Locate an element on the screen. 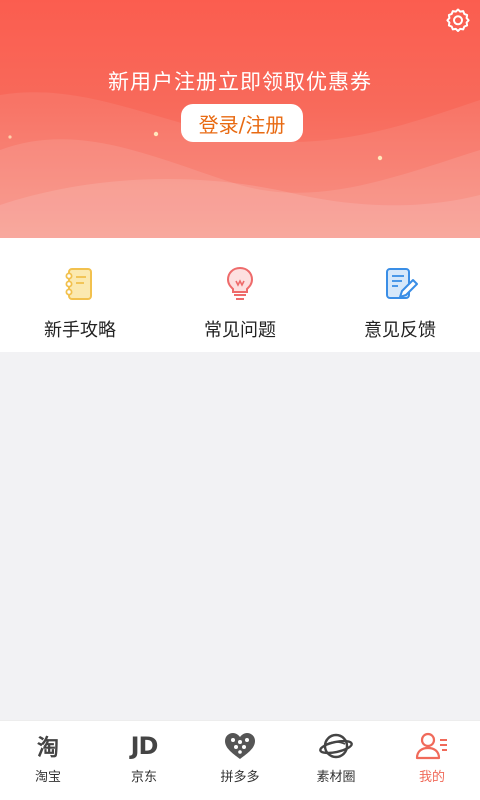 This screenshot has width=480, height=800. tab-label: 素材圈 is located at coordinates (336, 777).